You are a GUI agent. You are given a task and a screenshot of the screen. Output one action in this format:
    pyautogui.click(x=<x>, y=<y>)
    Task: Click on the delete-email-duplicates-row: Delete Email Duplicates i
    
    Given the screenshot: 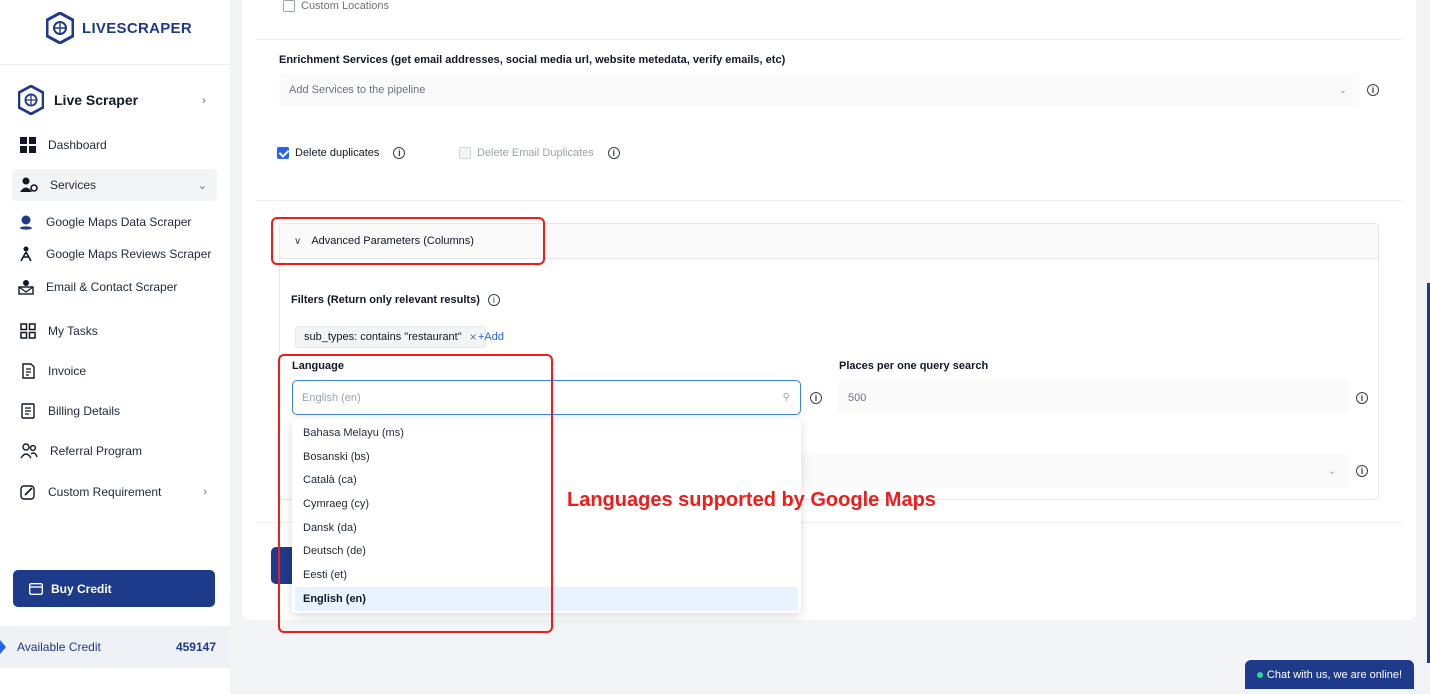 What is the action you would take?
    pyautogui.click(x=539, y=153)
    